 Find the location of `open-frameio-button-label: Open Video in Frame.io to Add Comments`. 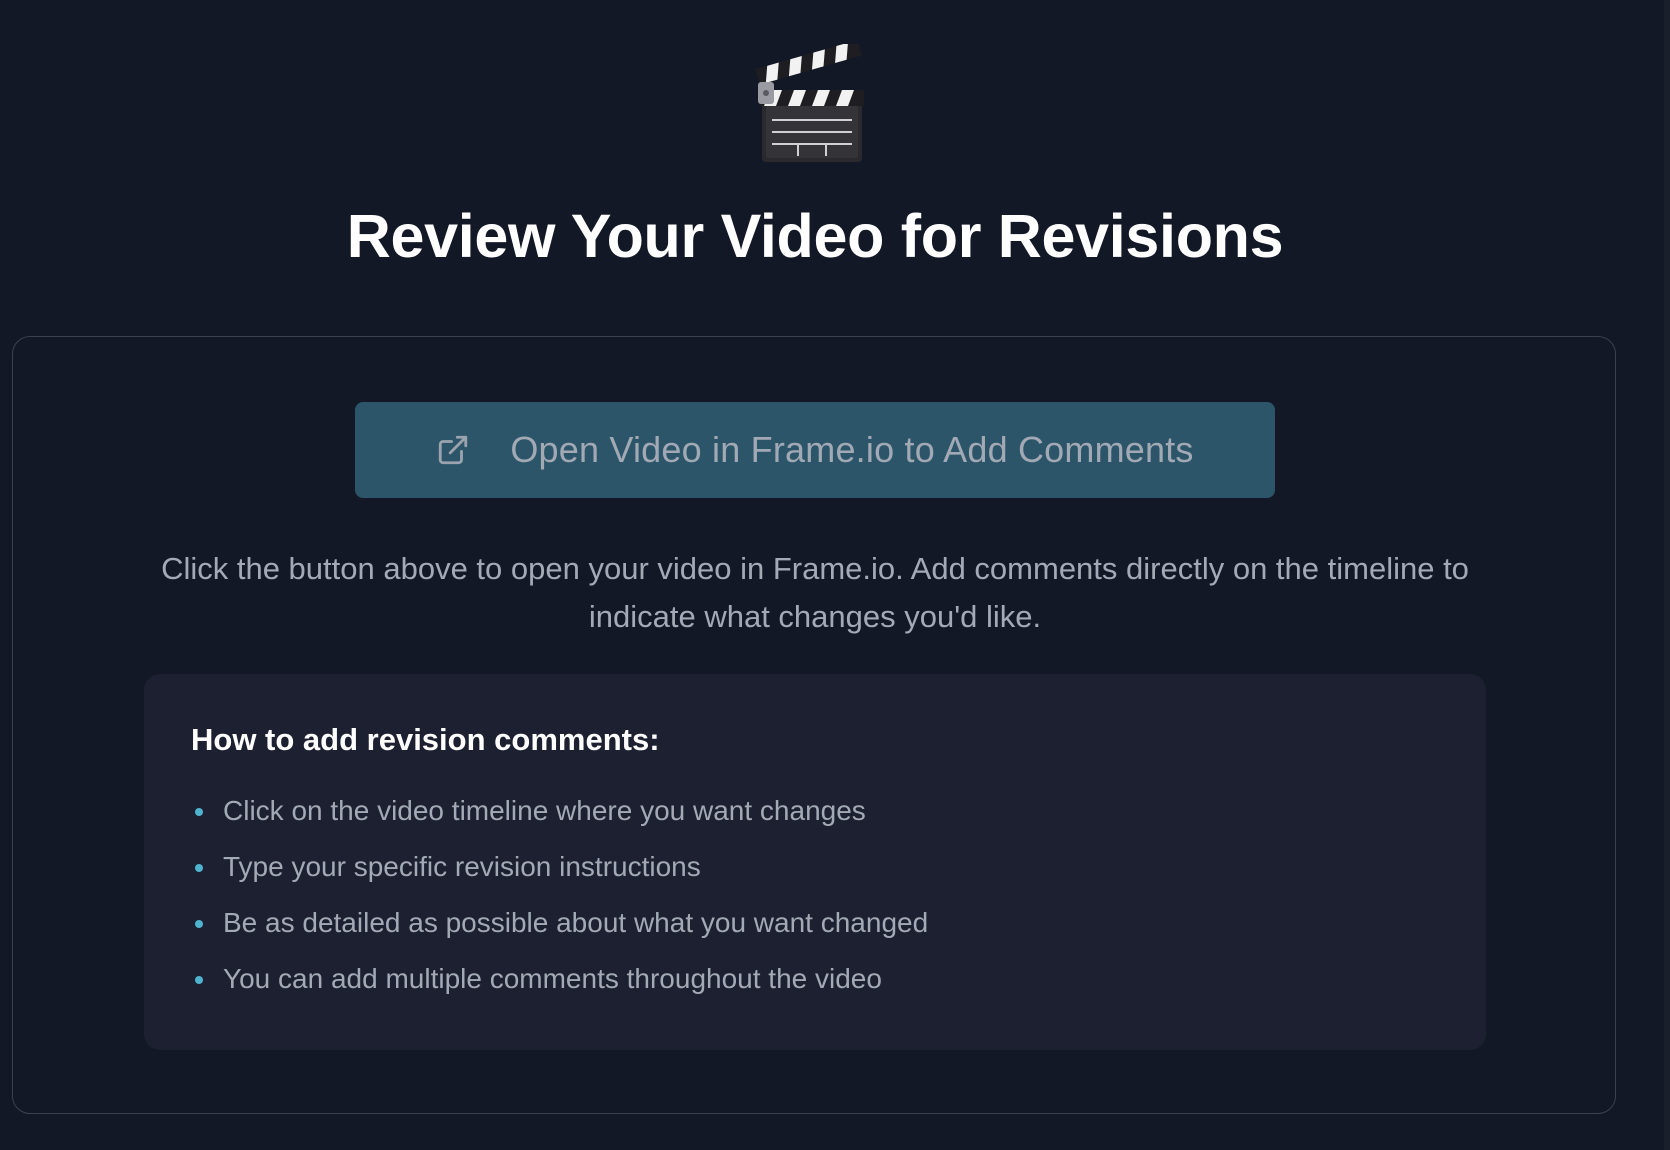

open-frameio-button-label: Open Video in Frame.io to Add Comments is located at coordinates (852, 449).